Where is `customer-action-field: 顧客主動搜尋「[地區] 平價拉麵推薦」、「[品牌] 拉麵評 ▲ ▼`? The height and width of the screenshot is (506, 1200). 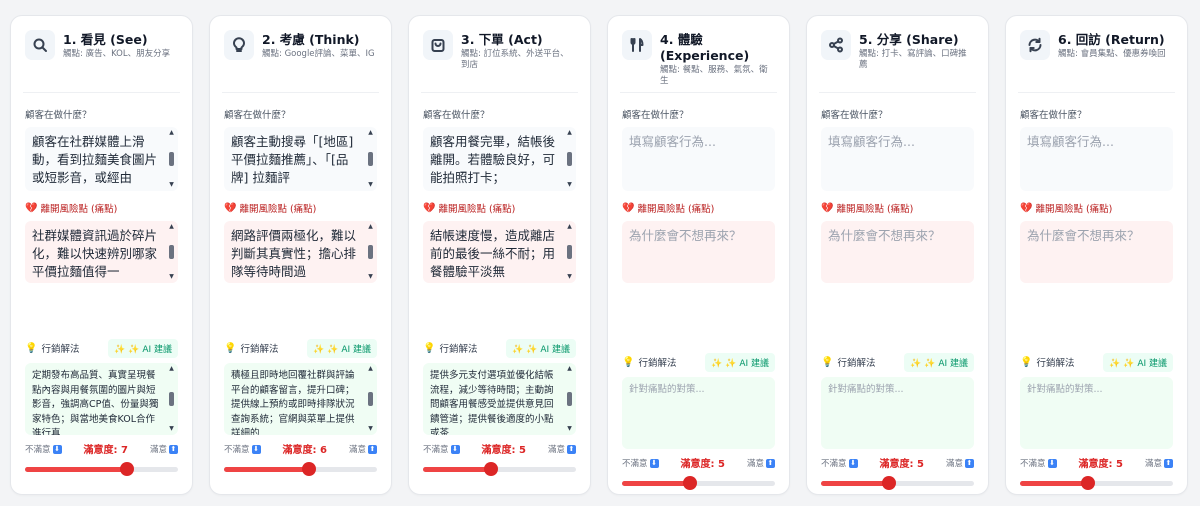
customer-action-field: 顧客主動搜尋「[地區] 平價拉麵推薦」、「[品牌] 拉麵評 ▲ ▼ is located at coordinates (300, 159).